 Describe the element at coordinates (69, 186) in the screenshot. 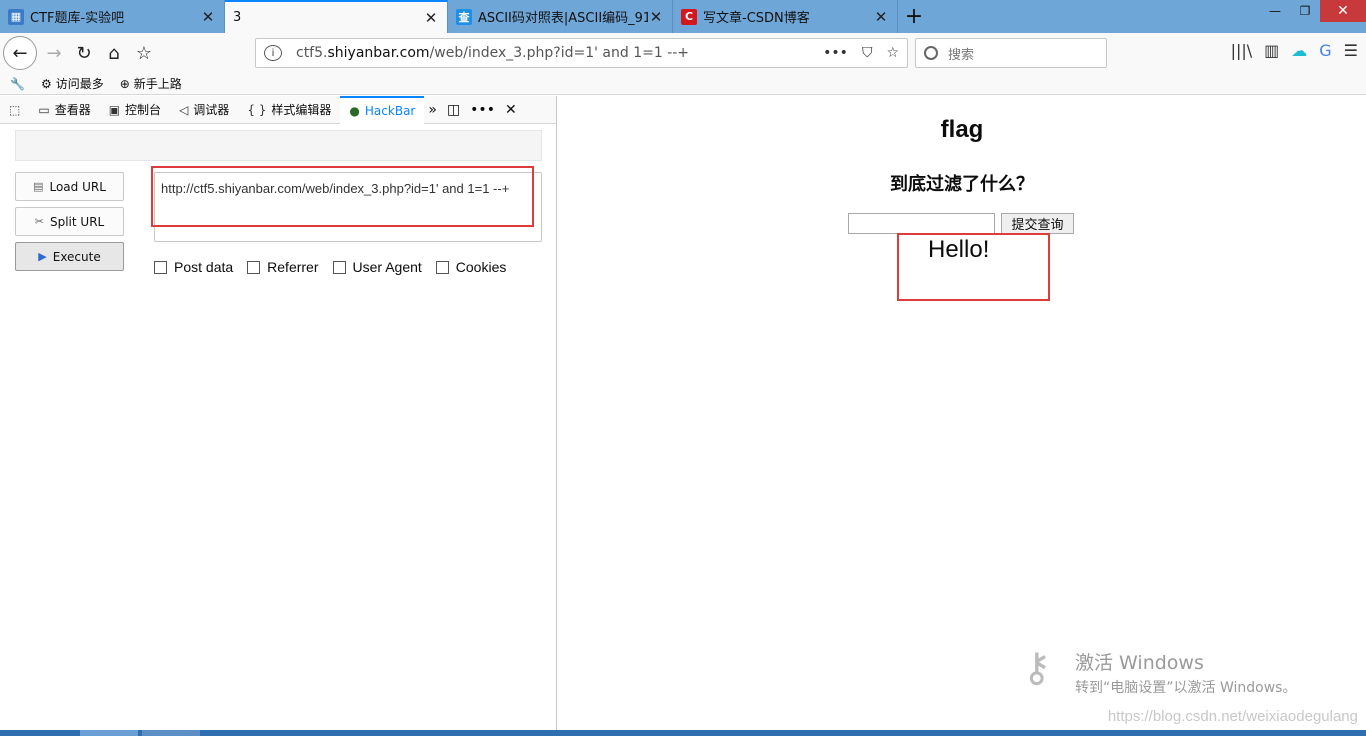

I see `load-url-button: ▤ Load URL` at that location.